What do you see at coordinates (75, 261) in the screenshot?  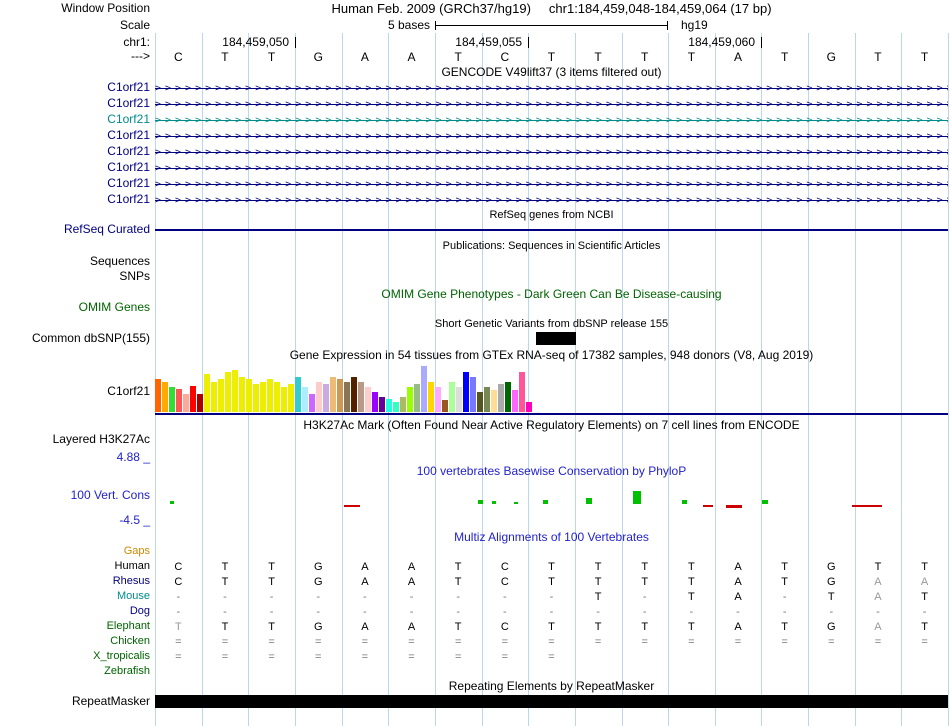 I see `sequences-track-label: Sequences` at bounding box center [75, 261].